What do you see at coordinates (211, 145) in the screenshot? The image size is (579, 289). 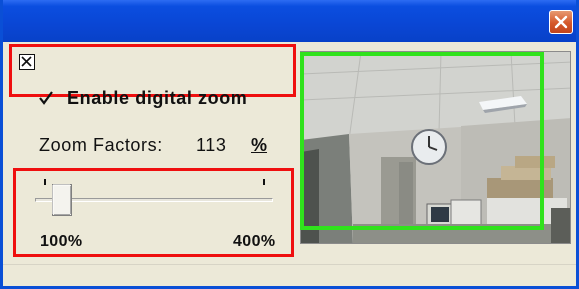 I see `zoom-factors-value: 113` at bounding box center [211, 145].